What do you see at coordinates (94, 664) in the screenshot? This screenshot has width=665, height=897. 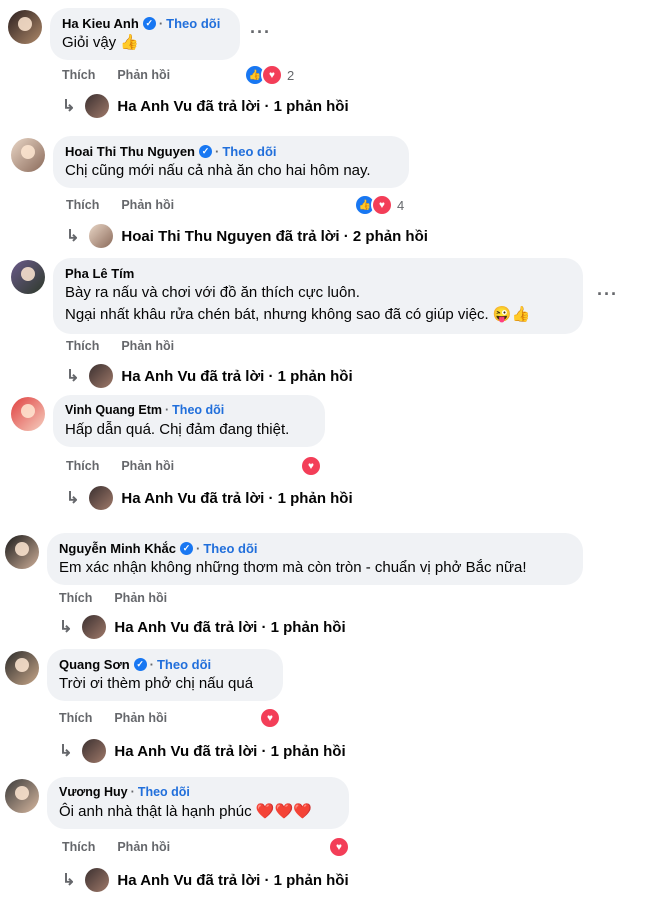 I see `comment-author: Quang Sơn` at bounding box center [94, 664].